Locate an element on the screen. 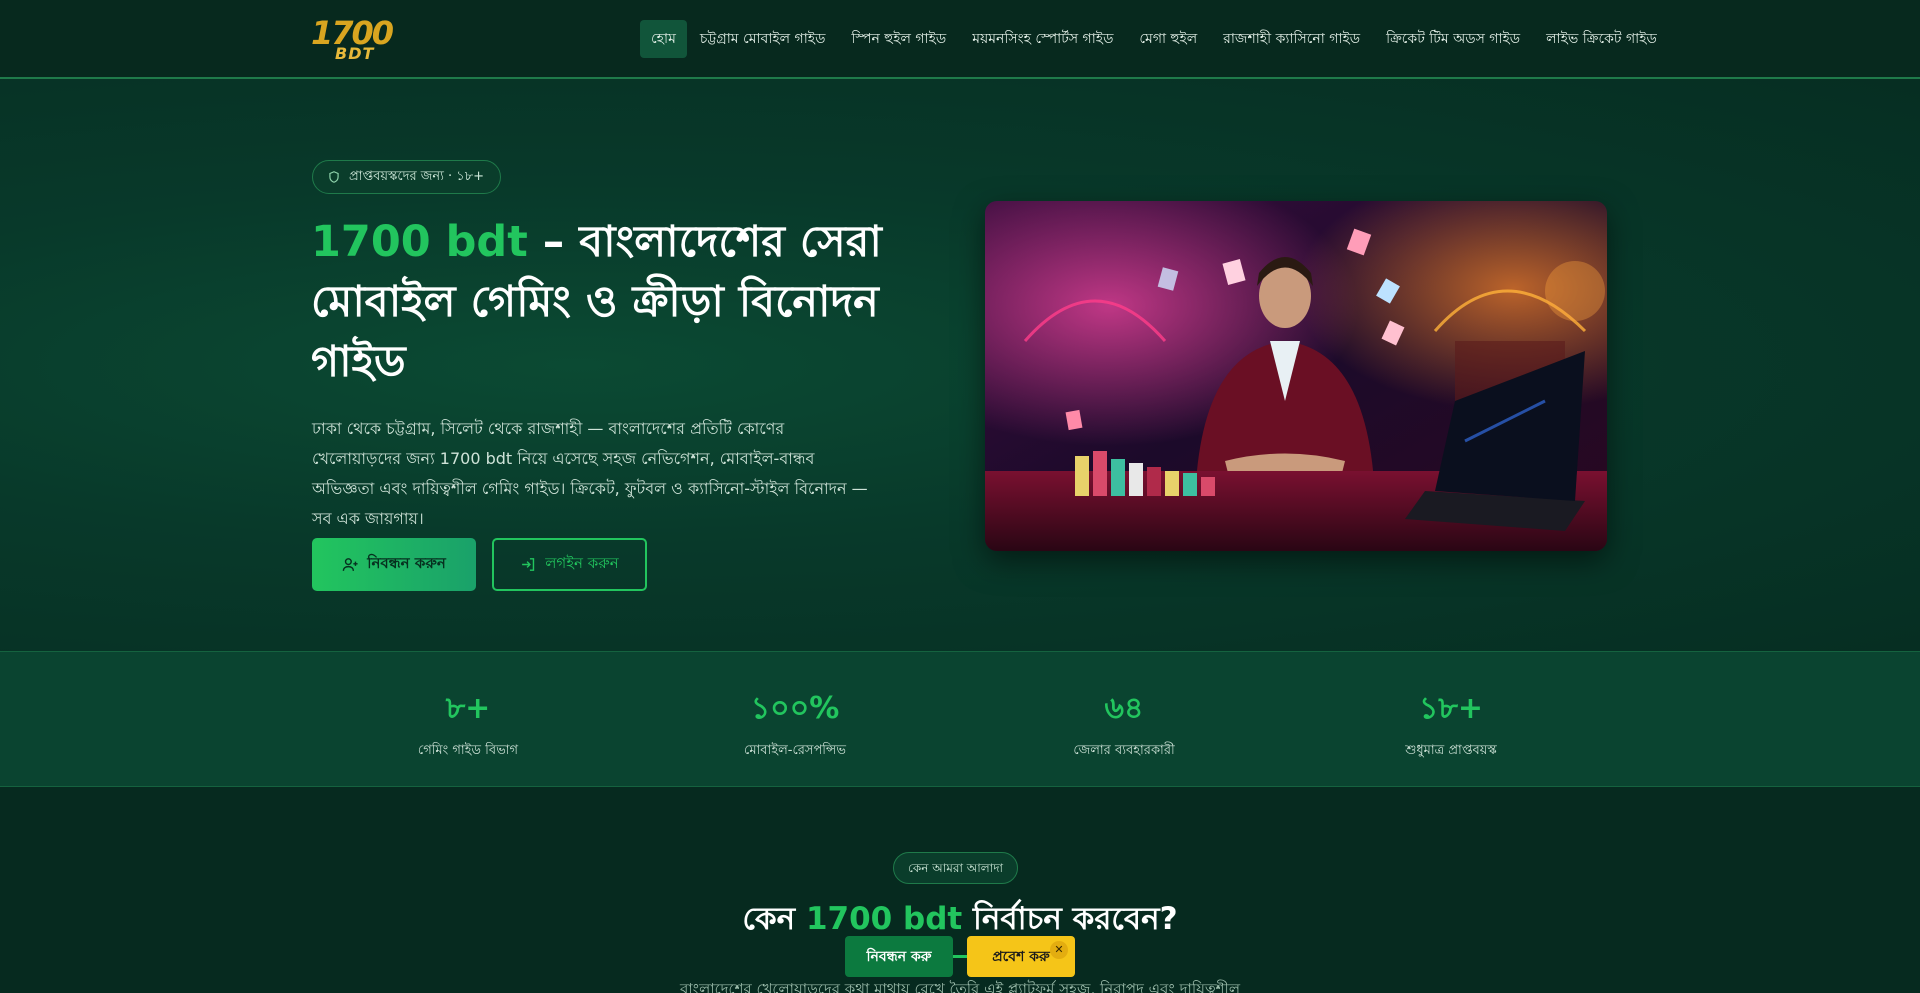 The width and height of the screenshot is (1920, 993). nav-item-spin-wheel-guide: স্পিন হুইল গাইড is located at coordinates (898, 39).